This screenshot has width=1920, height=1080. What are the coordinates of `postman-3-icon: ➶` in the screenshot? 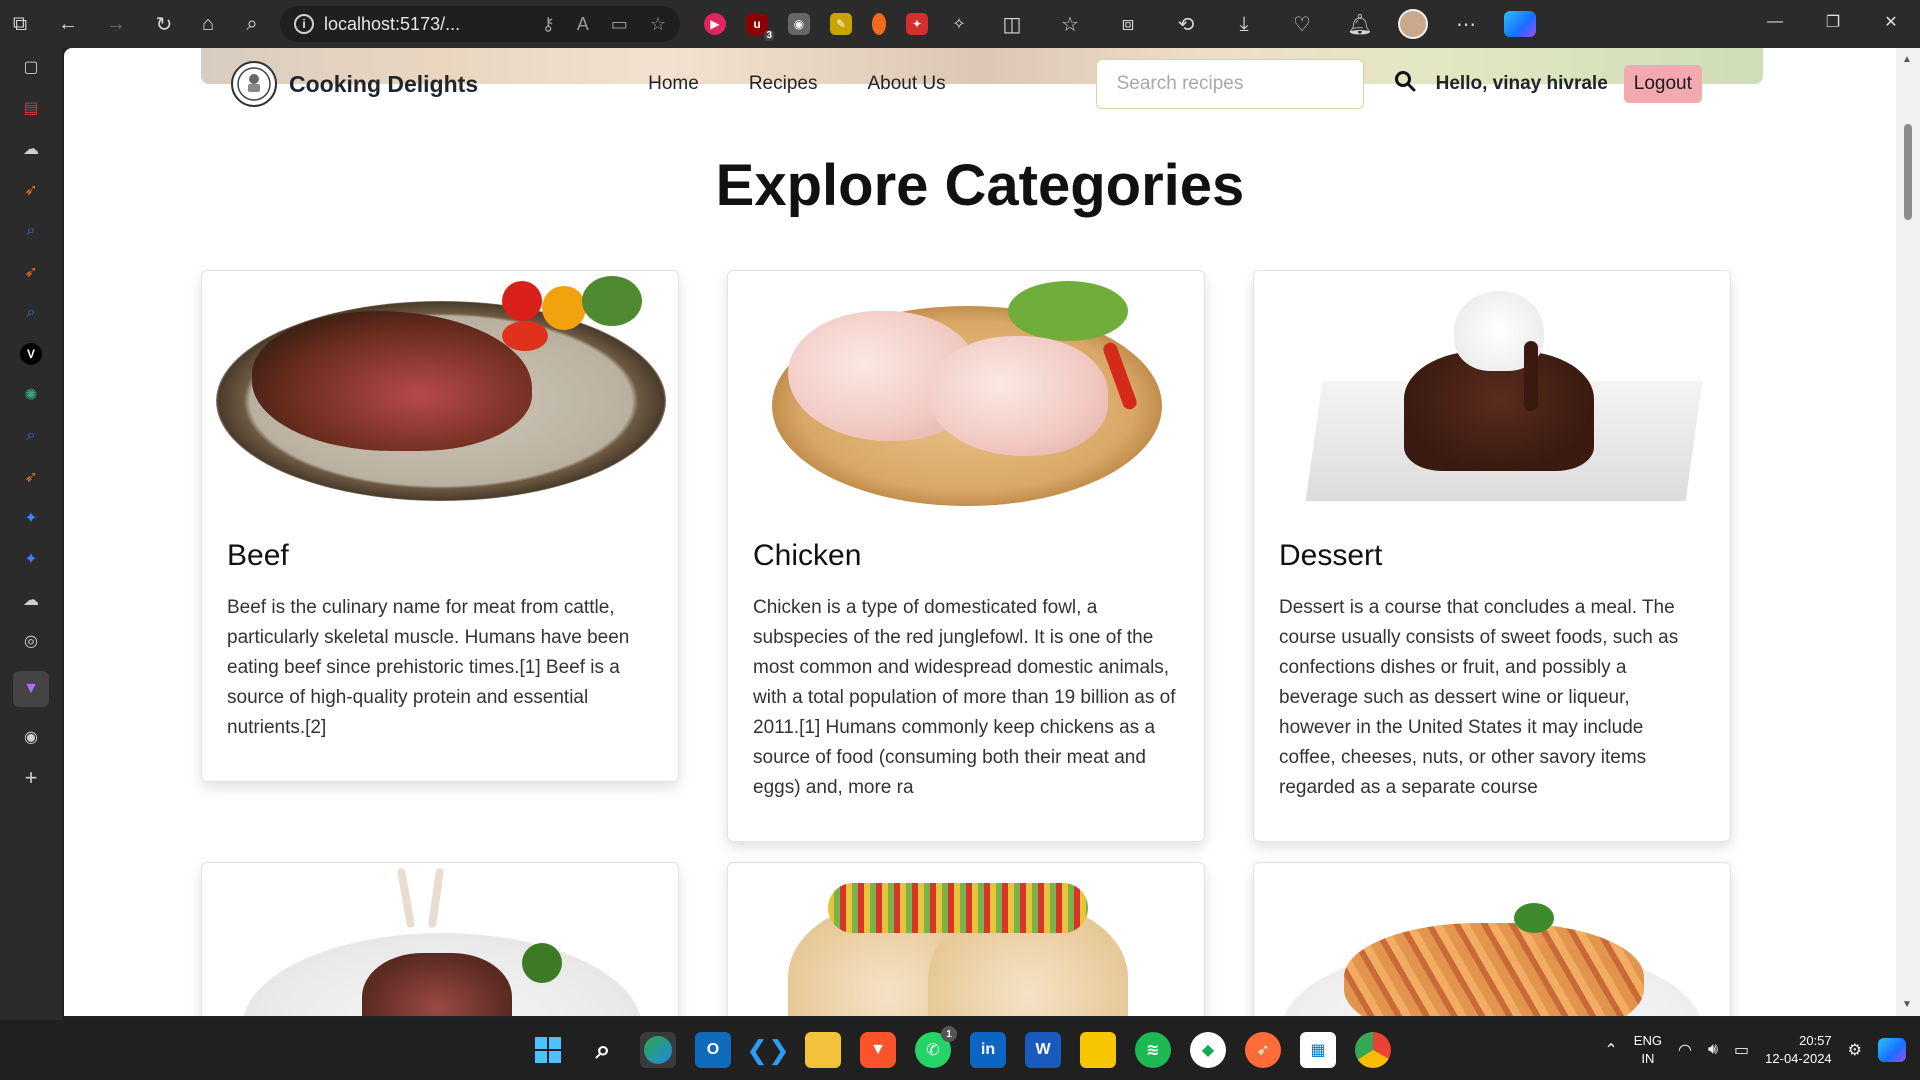 It's located at (31, 477).